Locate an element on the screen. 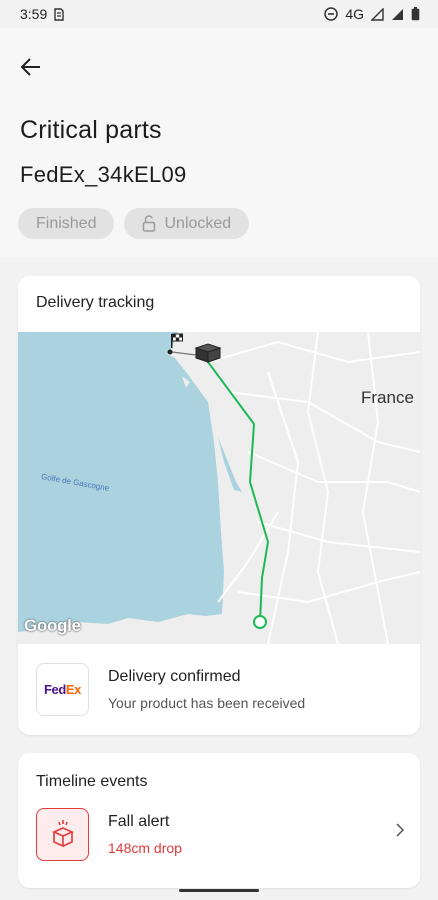  logo-part-1: Fed is located at coordinates (54, 689).